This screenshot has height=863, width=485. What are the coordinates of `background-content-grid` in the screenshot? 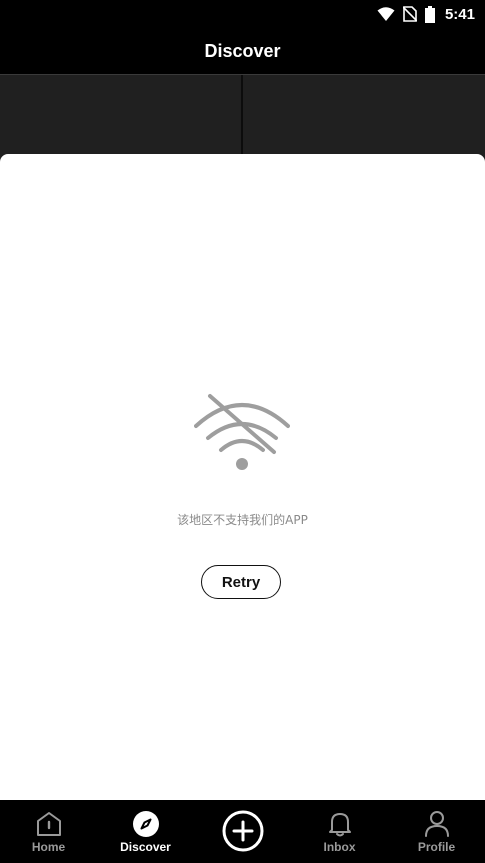 It's located at (242, 119).